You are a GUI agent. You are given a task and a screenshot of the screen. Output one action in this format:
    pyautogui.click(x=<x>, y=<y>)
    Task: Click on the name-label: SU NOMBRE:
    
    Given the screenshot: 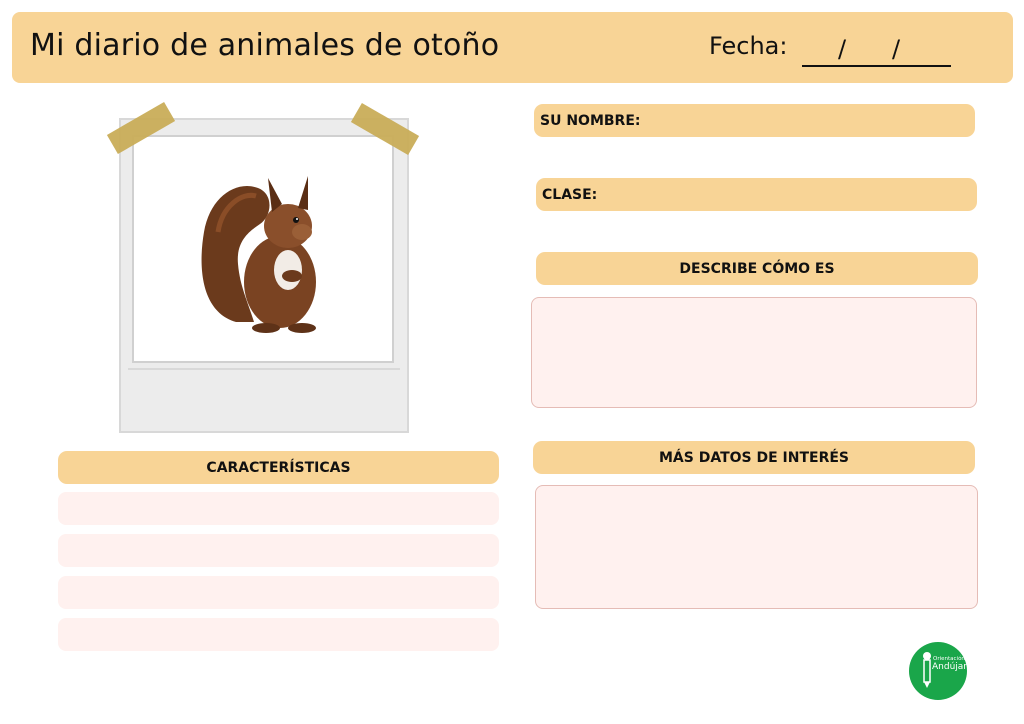 What is the action you would take?
    pyautogui.click(x=590, y=120)
    